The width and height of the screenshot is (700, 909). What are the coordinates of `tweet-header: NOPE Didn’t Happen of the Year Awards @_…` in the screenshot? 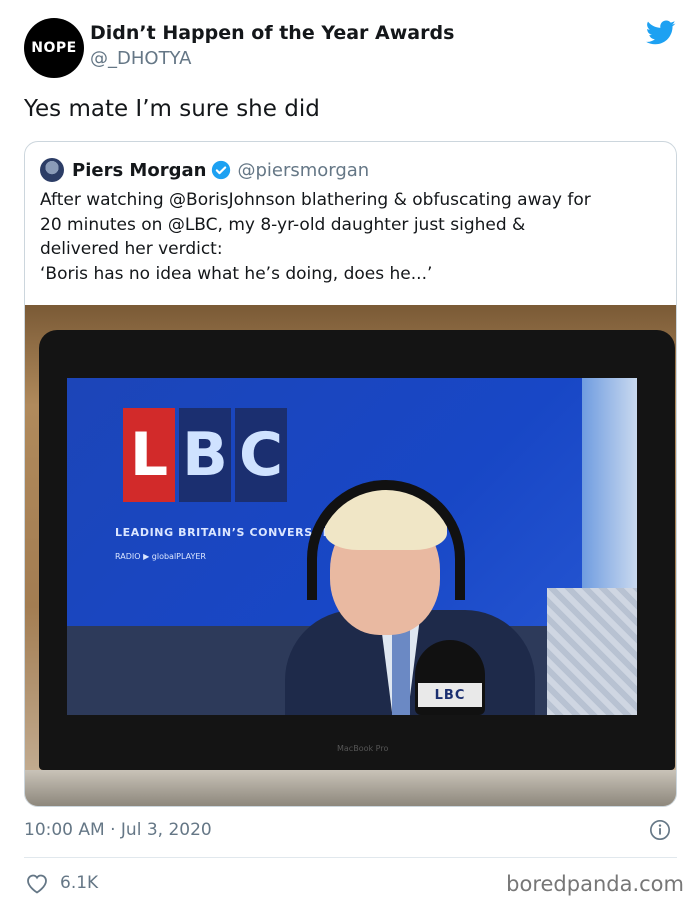 It's located at (354, 49).